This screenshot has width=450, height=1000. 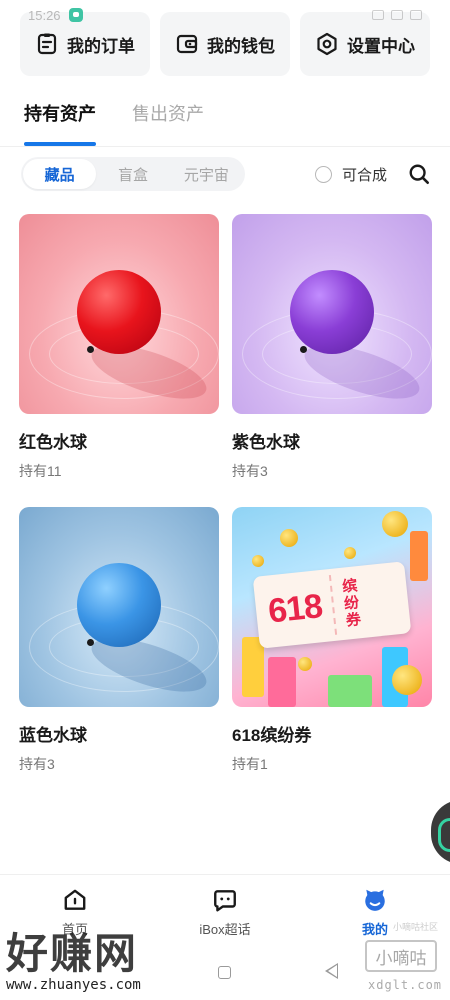 What do you see at coordinates (241, 46) in the screenshot?
I see `wallet-label: 我的钱包` at bounding box center [241, 46].